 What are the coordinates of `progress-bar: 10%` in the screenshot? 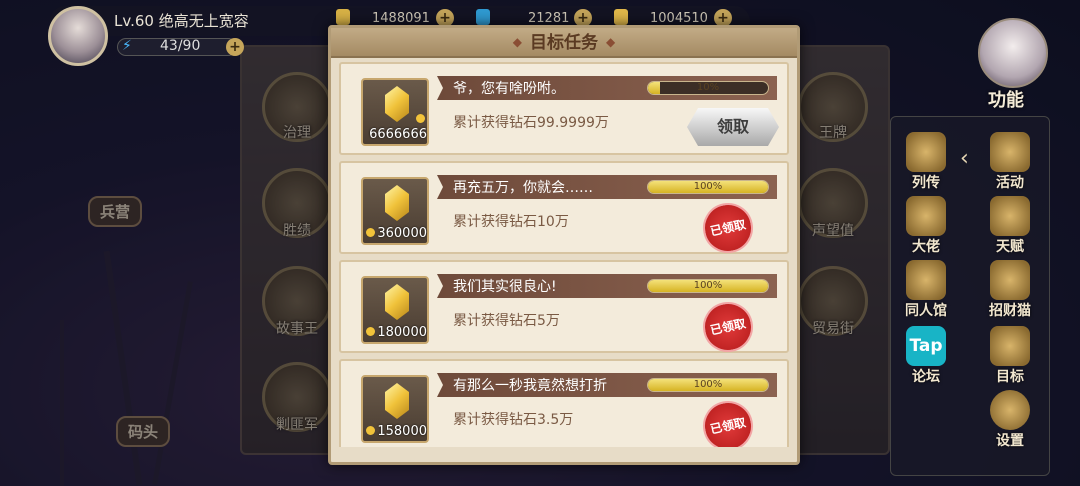 It's located at (708, 88).